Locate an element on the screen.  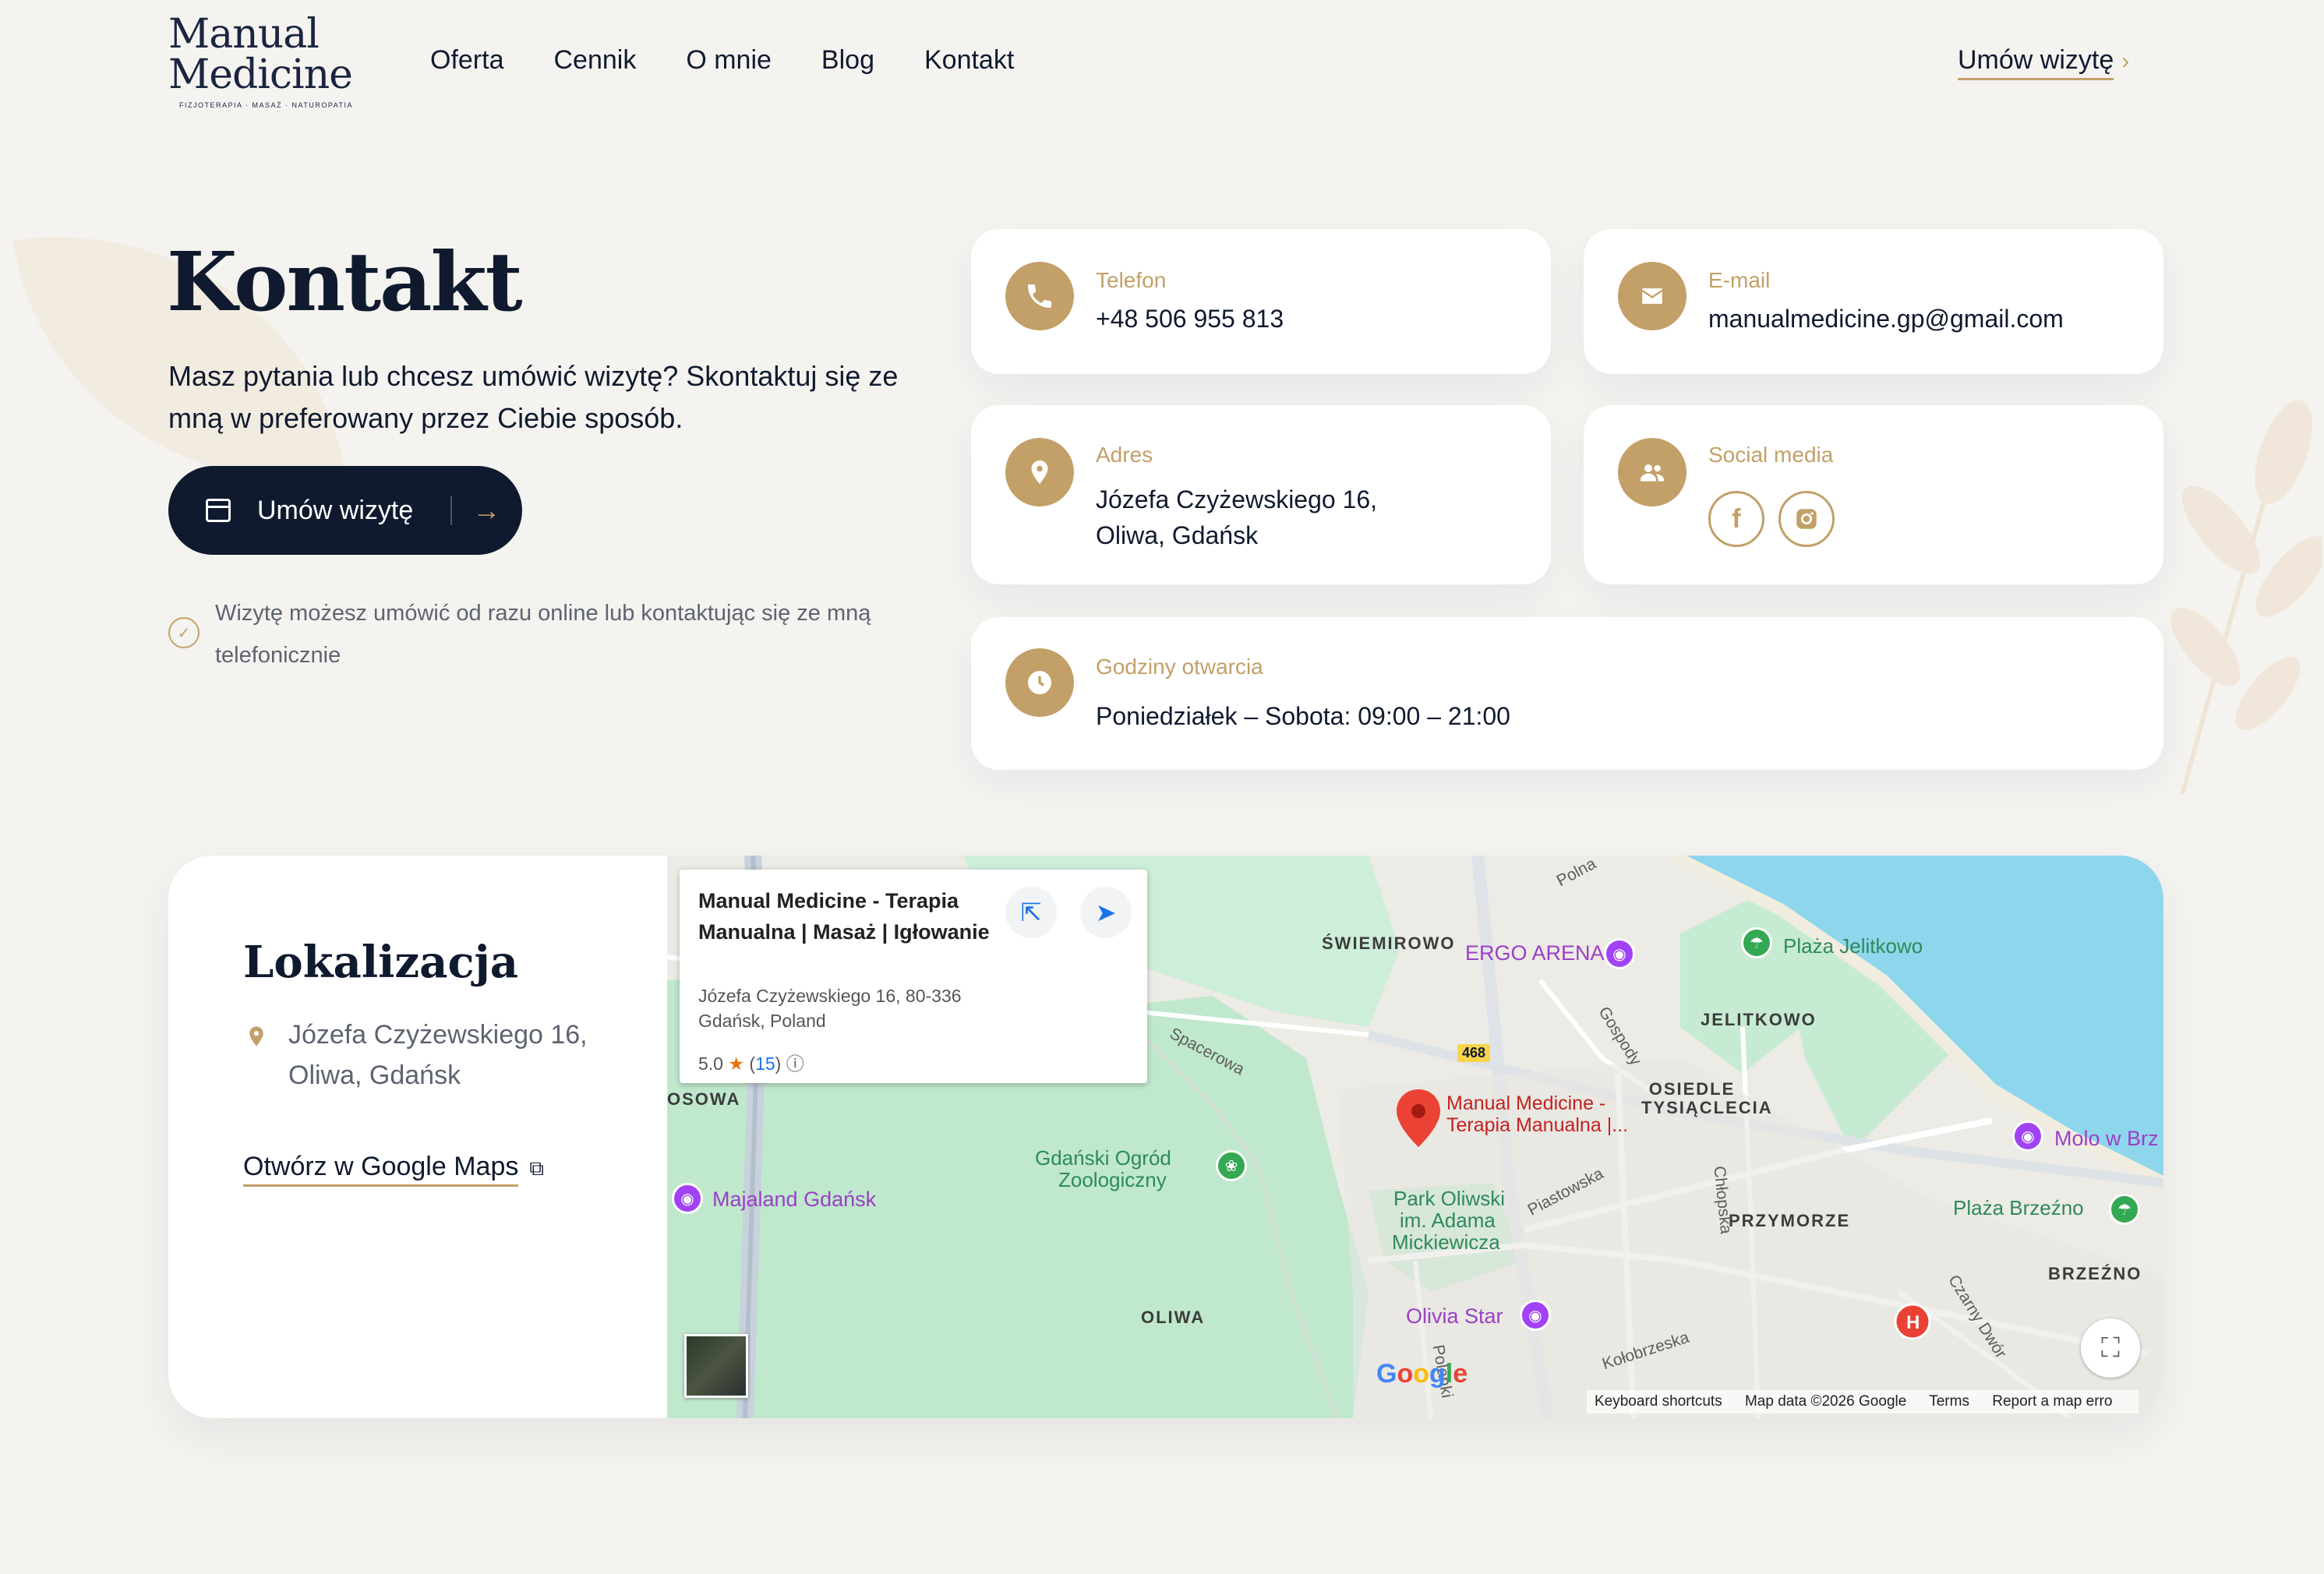
map-data-text: Map data ©2026 Google is located at coordinates (1826, 1401).